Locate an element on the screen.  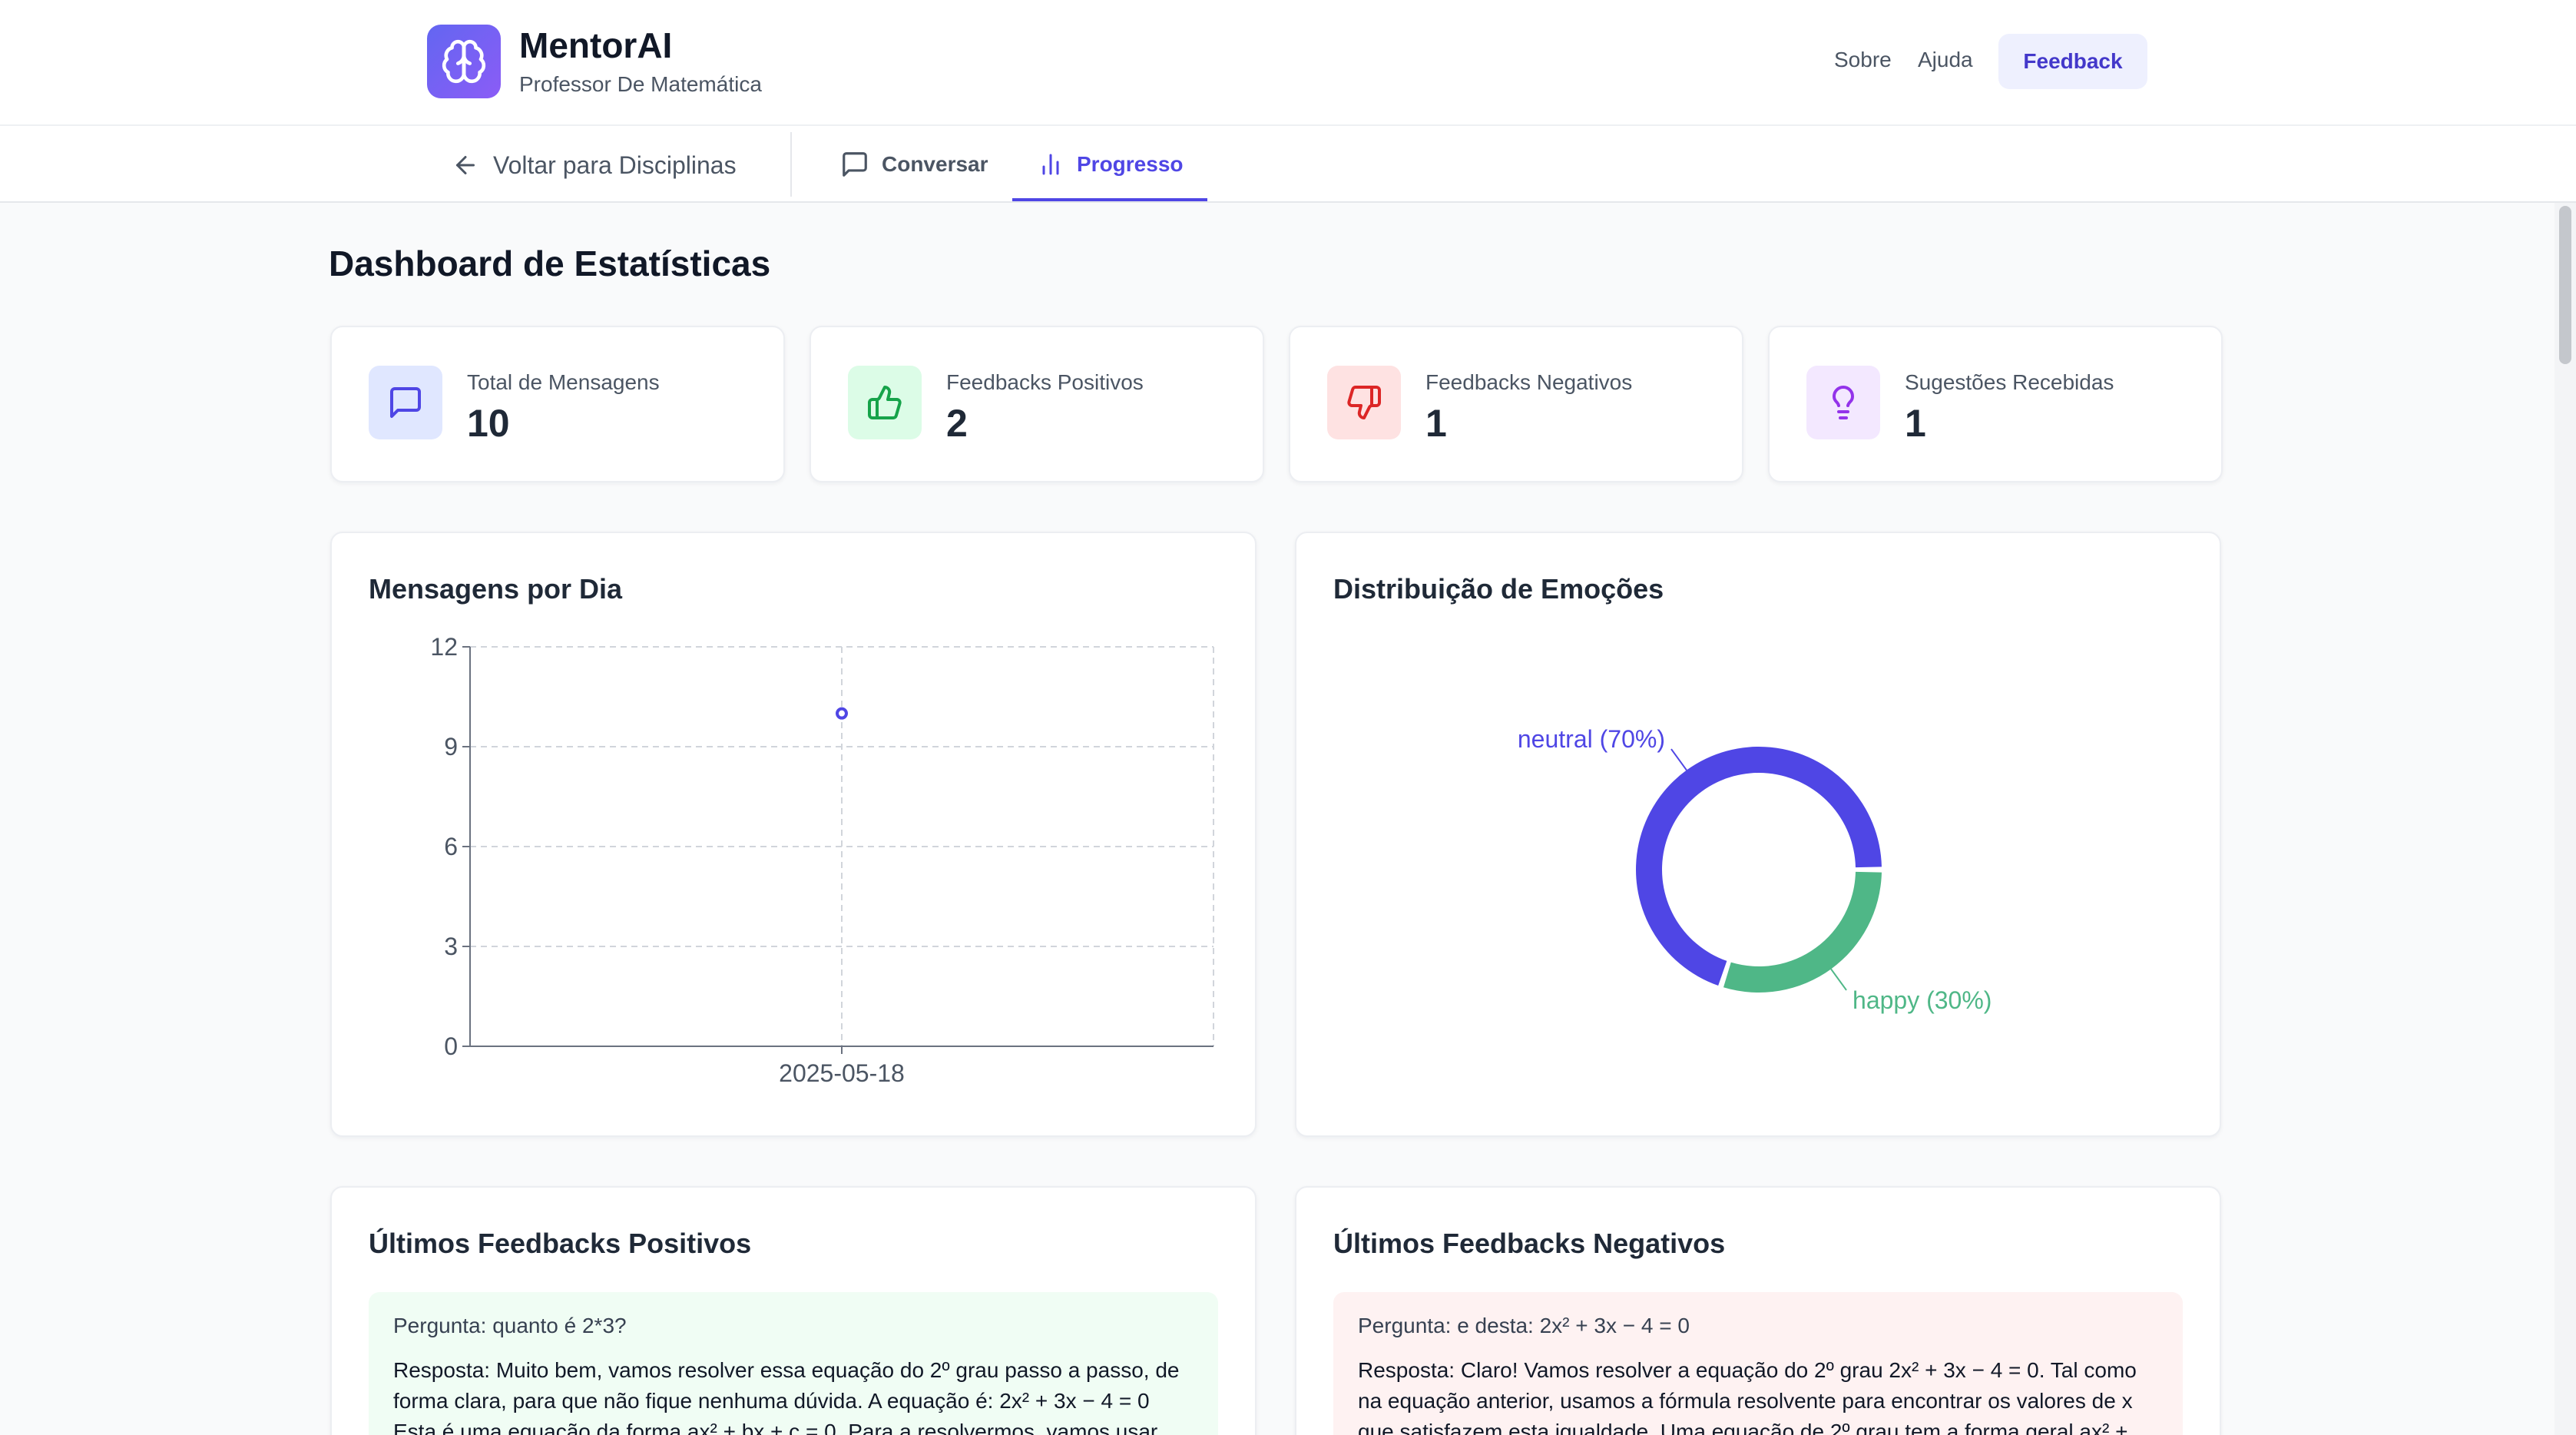
y-tick-label: 3 is located at coordinates (451, 946).